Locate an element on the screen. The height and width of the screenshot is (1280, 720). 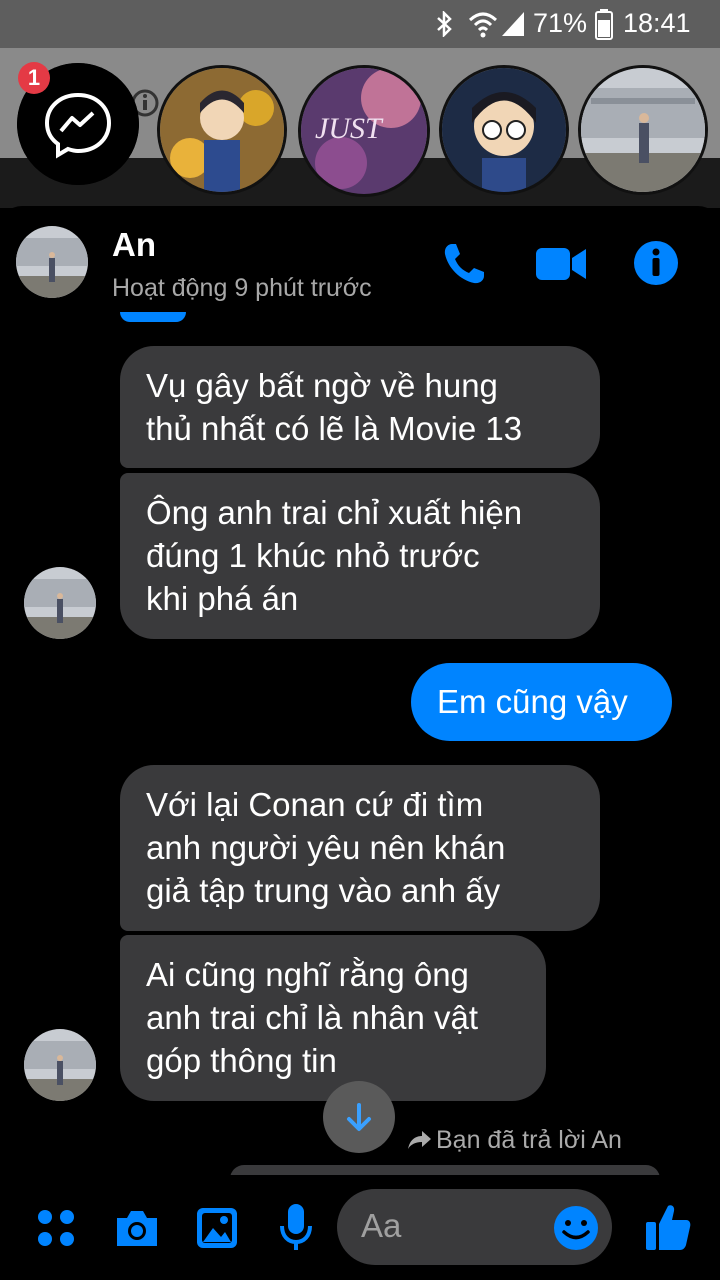
status-bar: 71% 18:41 is located at coordinates (360, 24).